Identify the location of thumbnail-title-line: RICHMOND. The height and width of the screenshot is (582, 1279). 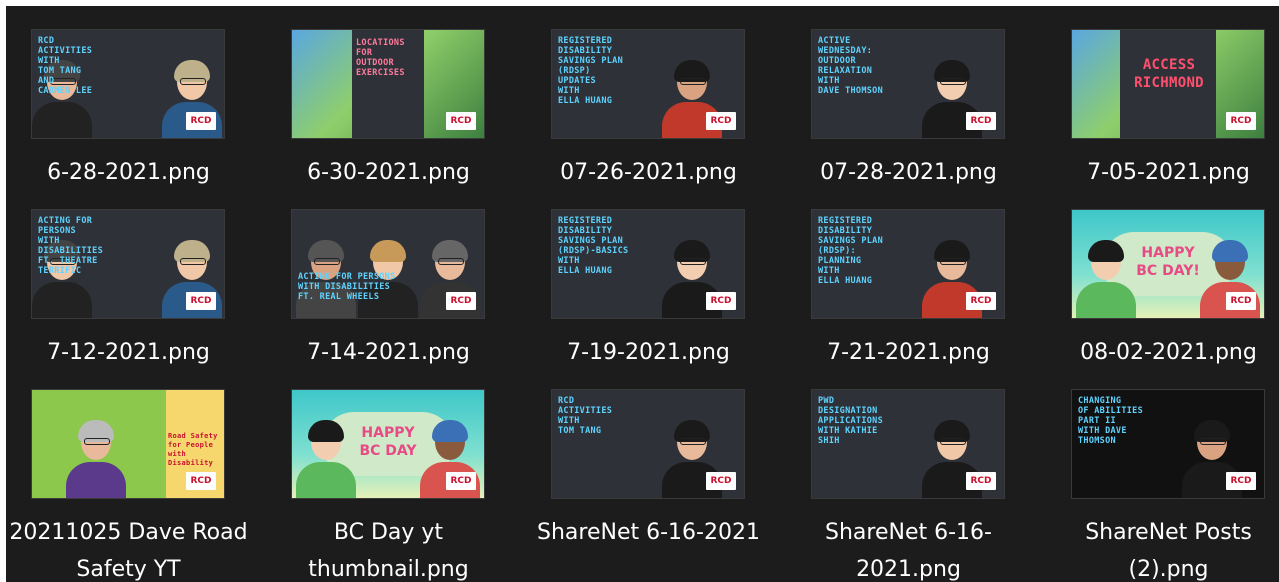
(1169, 83).